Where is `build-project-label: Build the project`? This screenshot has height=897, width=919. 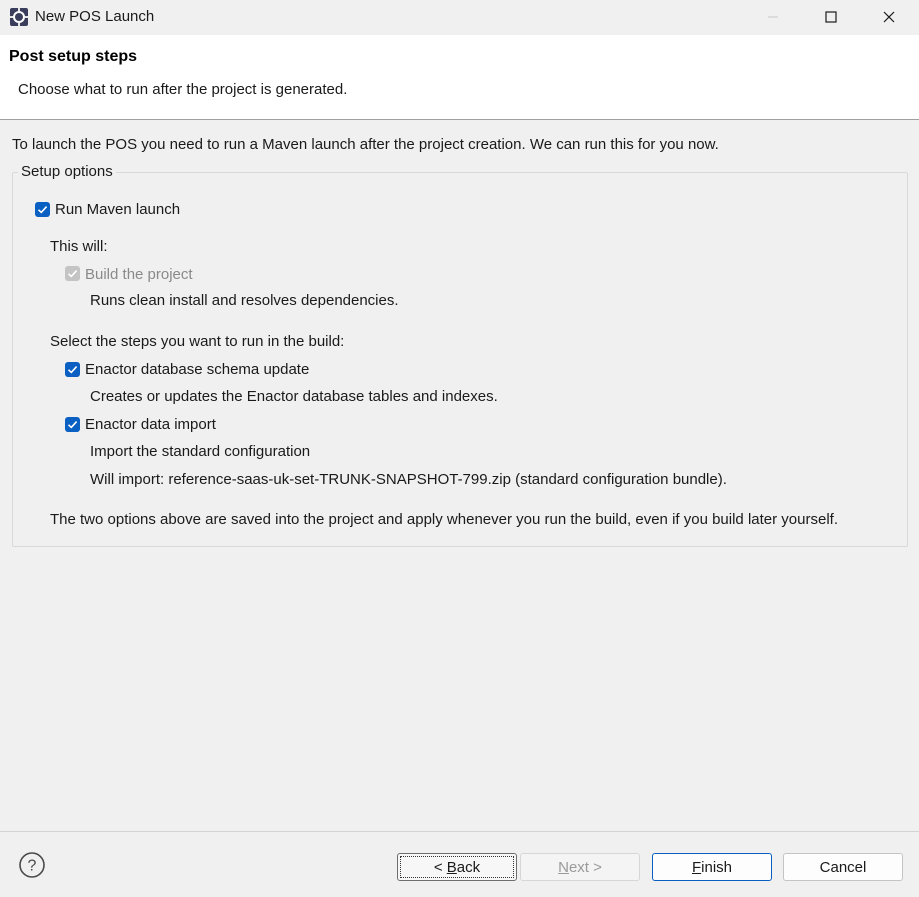 build-project-label: Build the project is located at coordinates (139, 274).